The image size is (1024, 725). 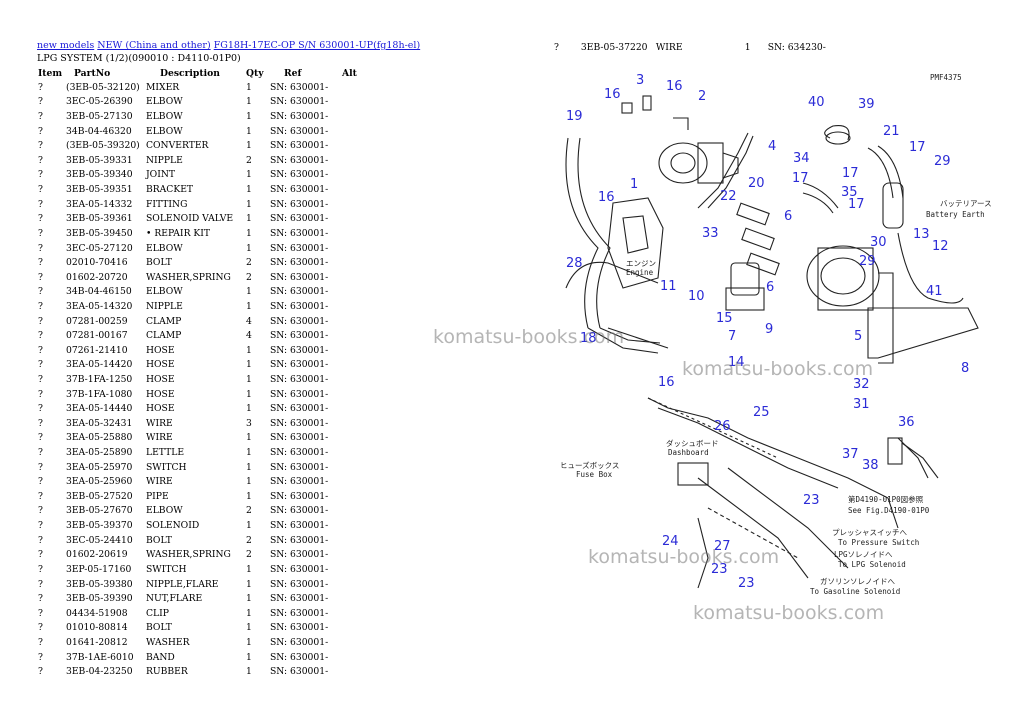 I want to click on table-row: ? 3EA-05-25880 WIRE 1 SN: 630001-, so click(x=197, y=438).